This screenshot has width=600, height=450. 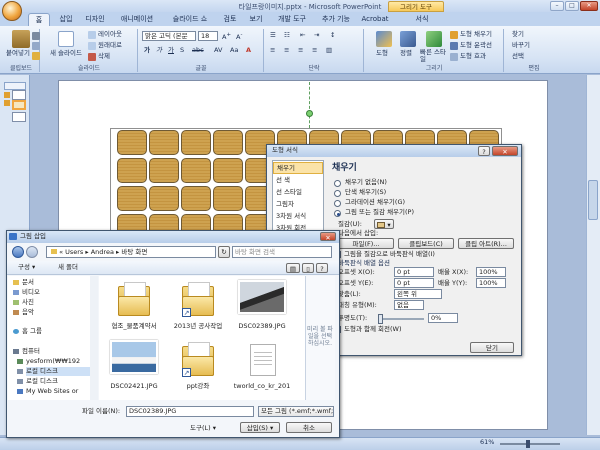 I want to click on arrange-button: 정렬, so click(x=406, y=53).